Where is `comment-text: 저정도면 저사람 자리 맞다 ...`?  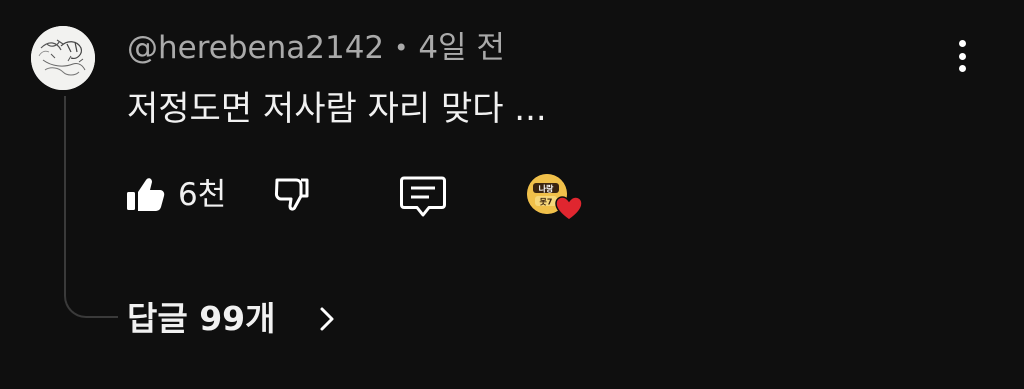
comment-text: 저정도면 저사람 자리 맞다 ... is located at coordinates (337, 109).